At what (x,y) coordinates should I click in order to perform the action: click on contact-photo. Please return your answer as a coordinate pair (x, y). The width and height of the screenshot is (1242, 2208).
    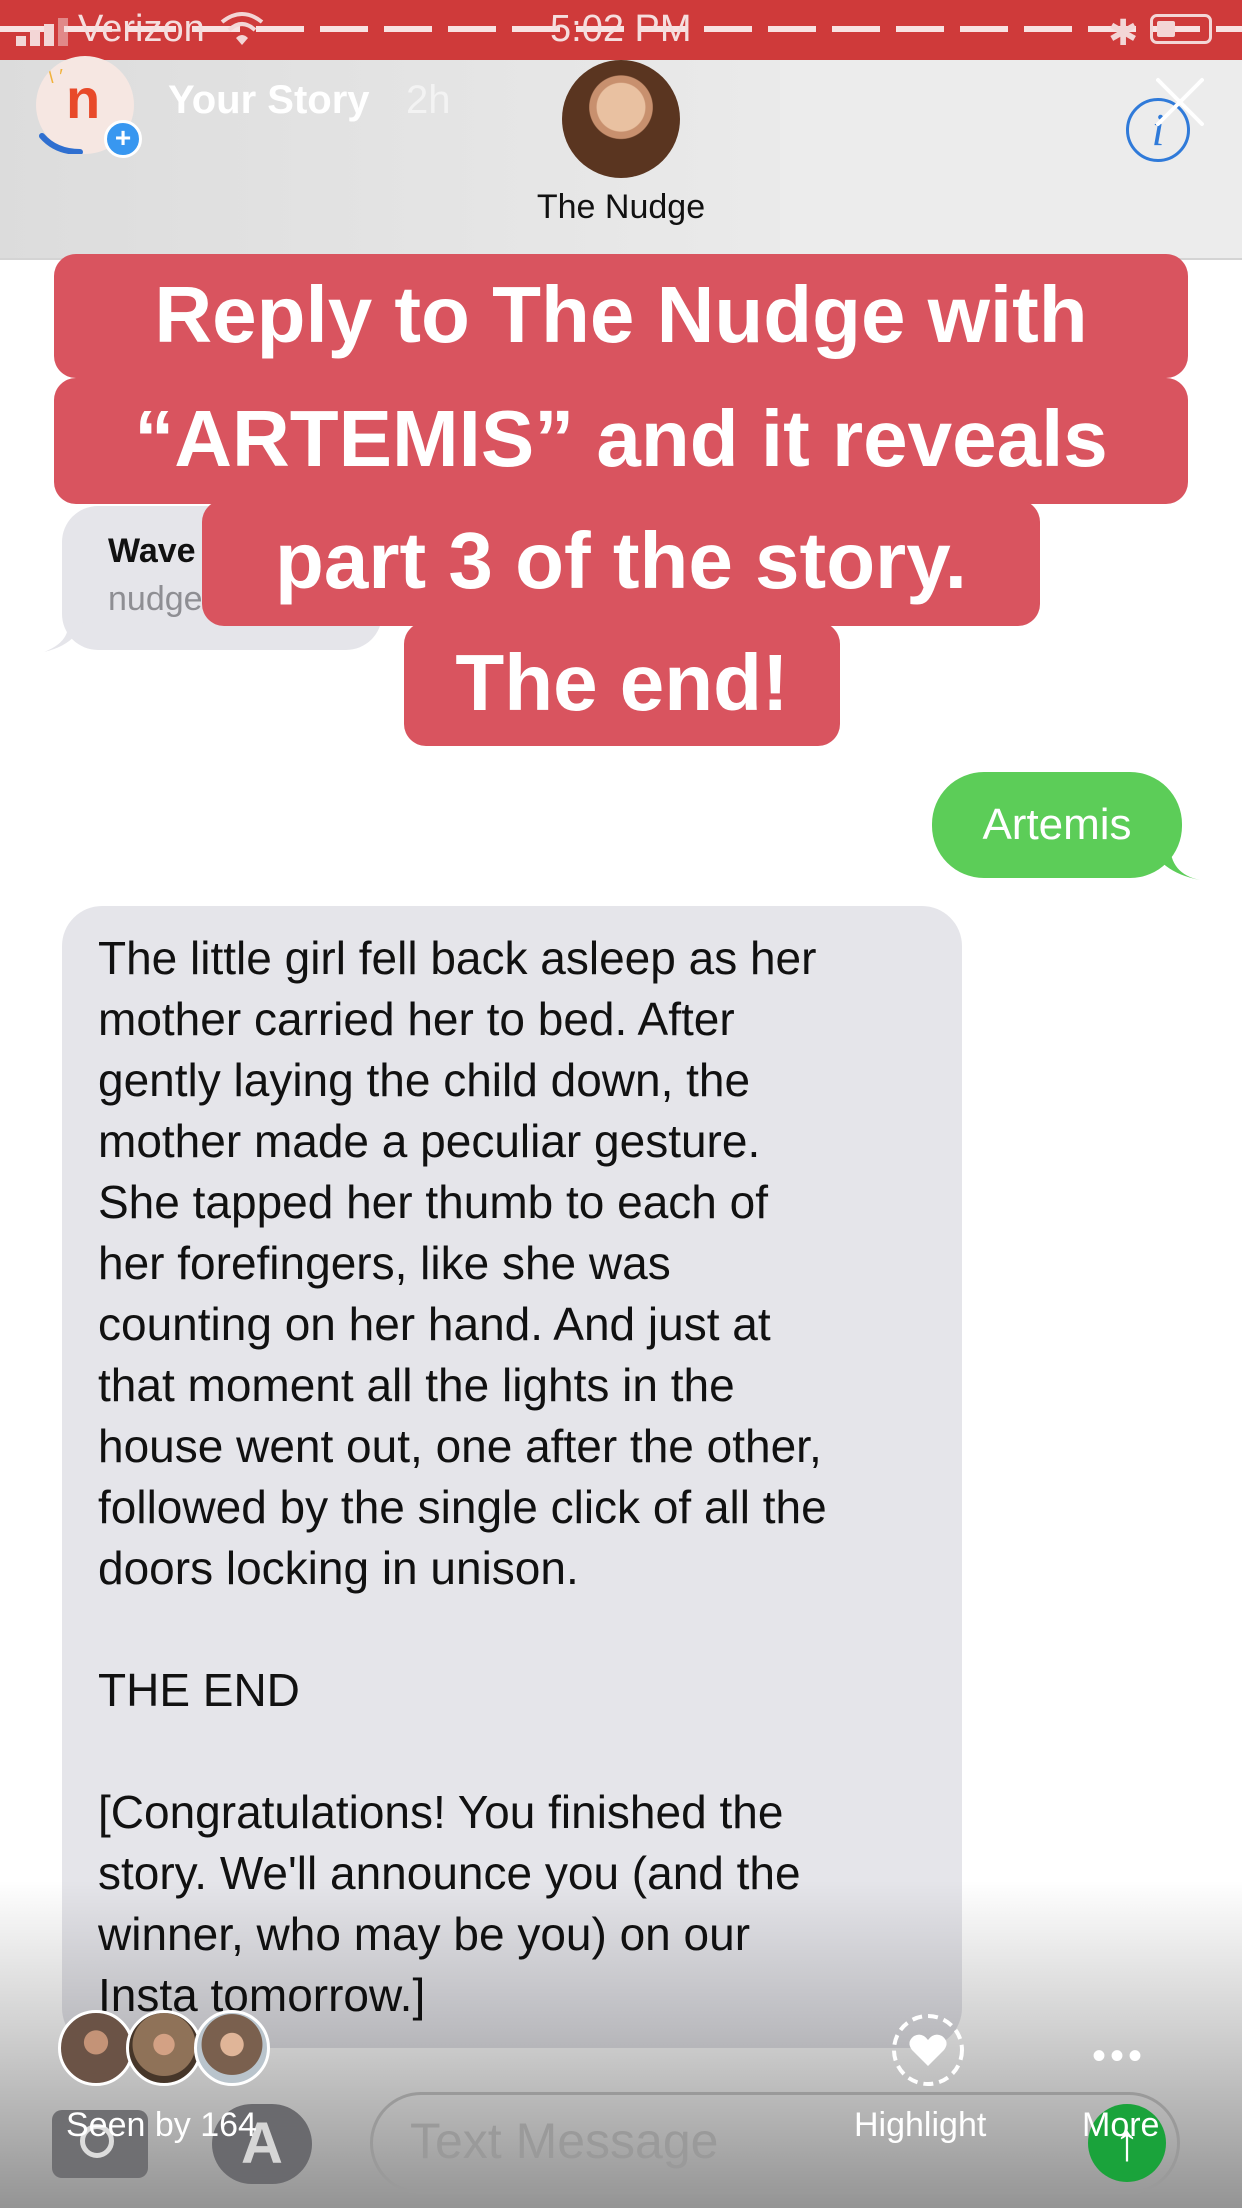
    Looking at the image, I should click on (621, 119).